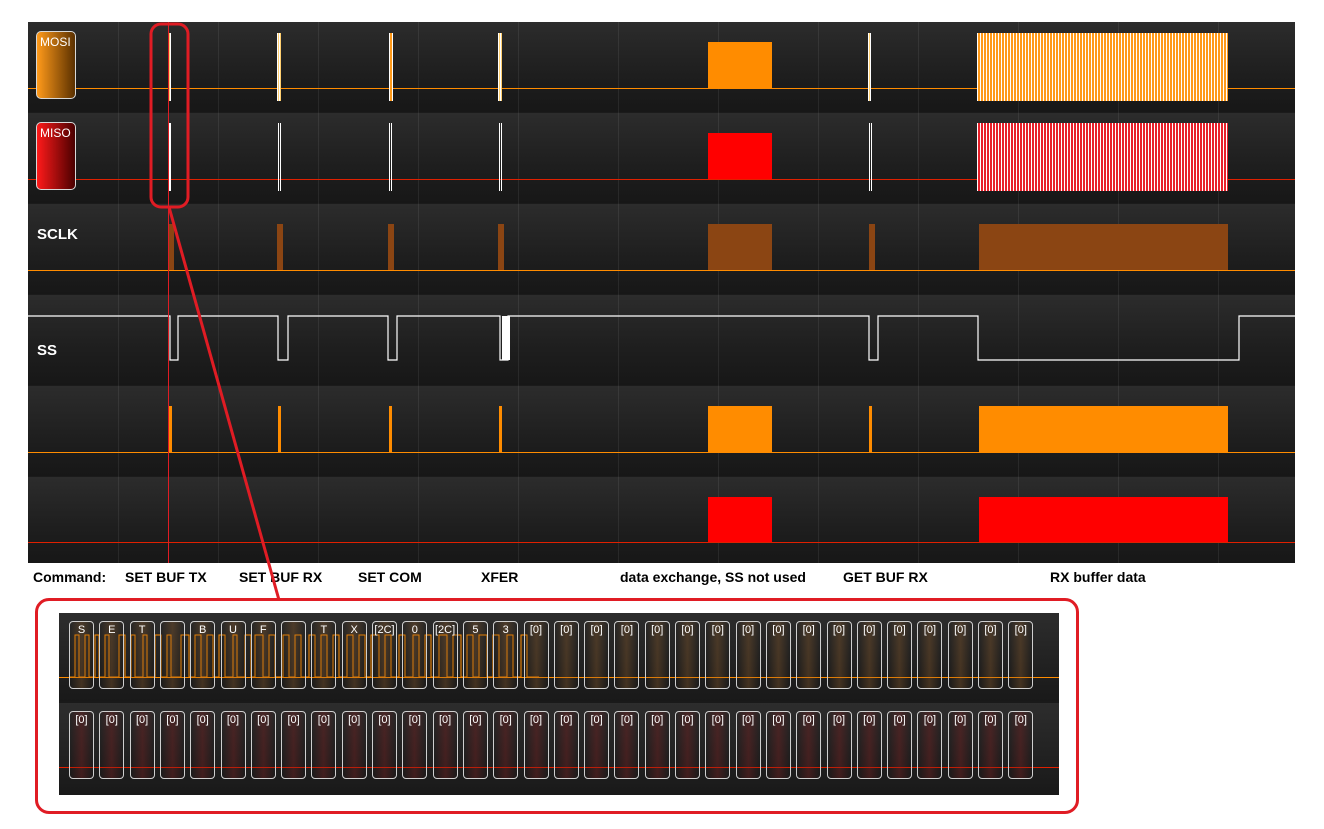 This screenshot has height=829, width=1324. Describe the element at coordinates (233, 655) in the screenshot. I see `zoom-mosi-byte-cell: U` at that location.